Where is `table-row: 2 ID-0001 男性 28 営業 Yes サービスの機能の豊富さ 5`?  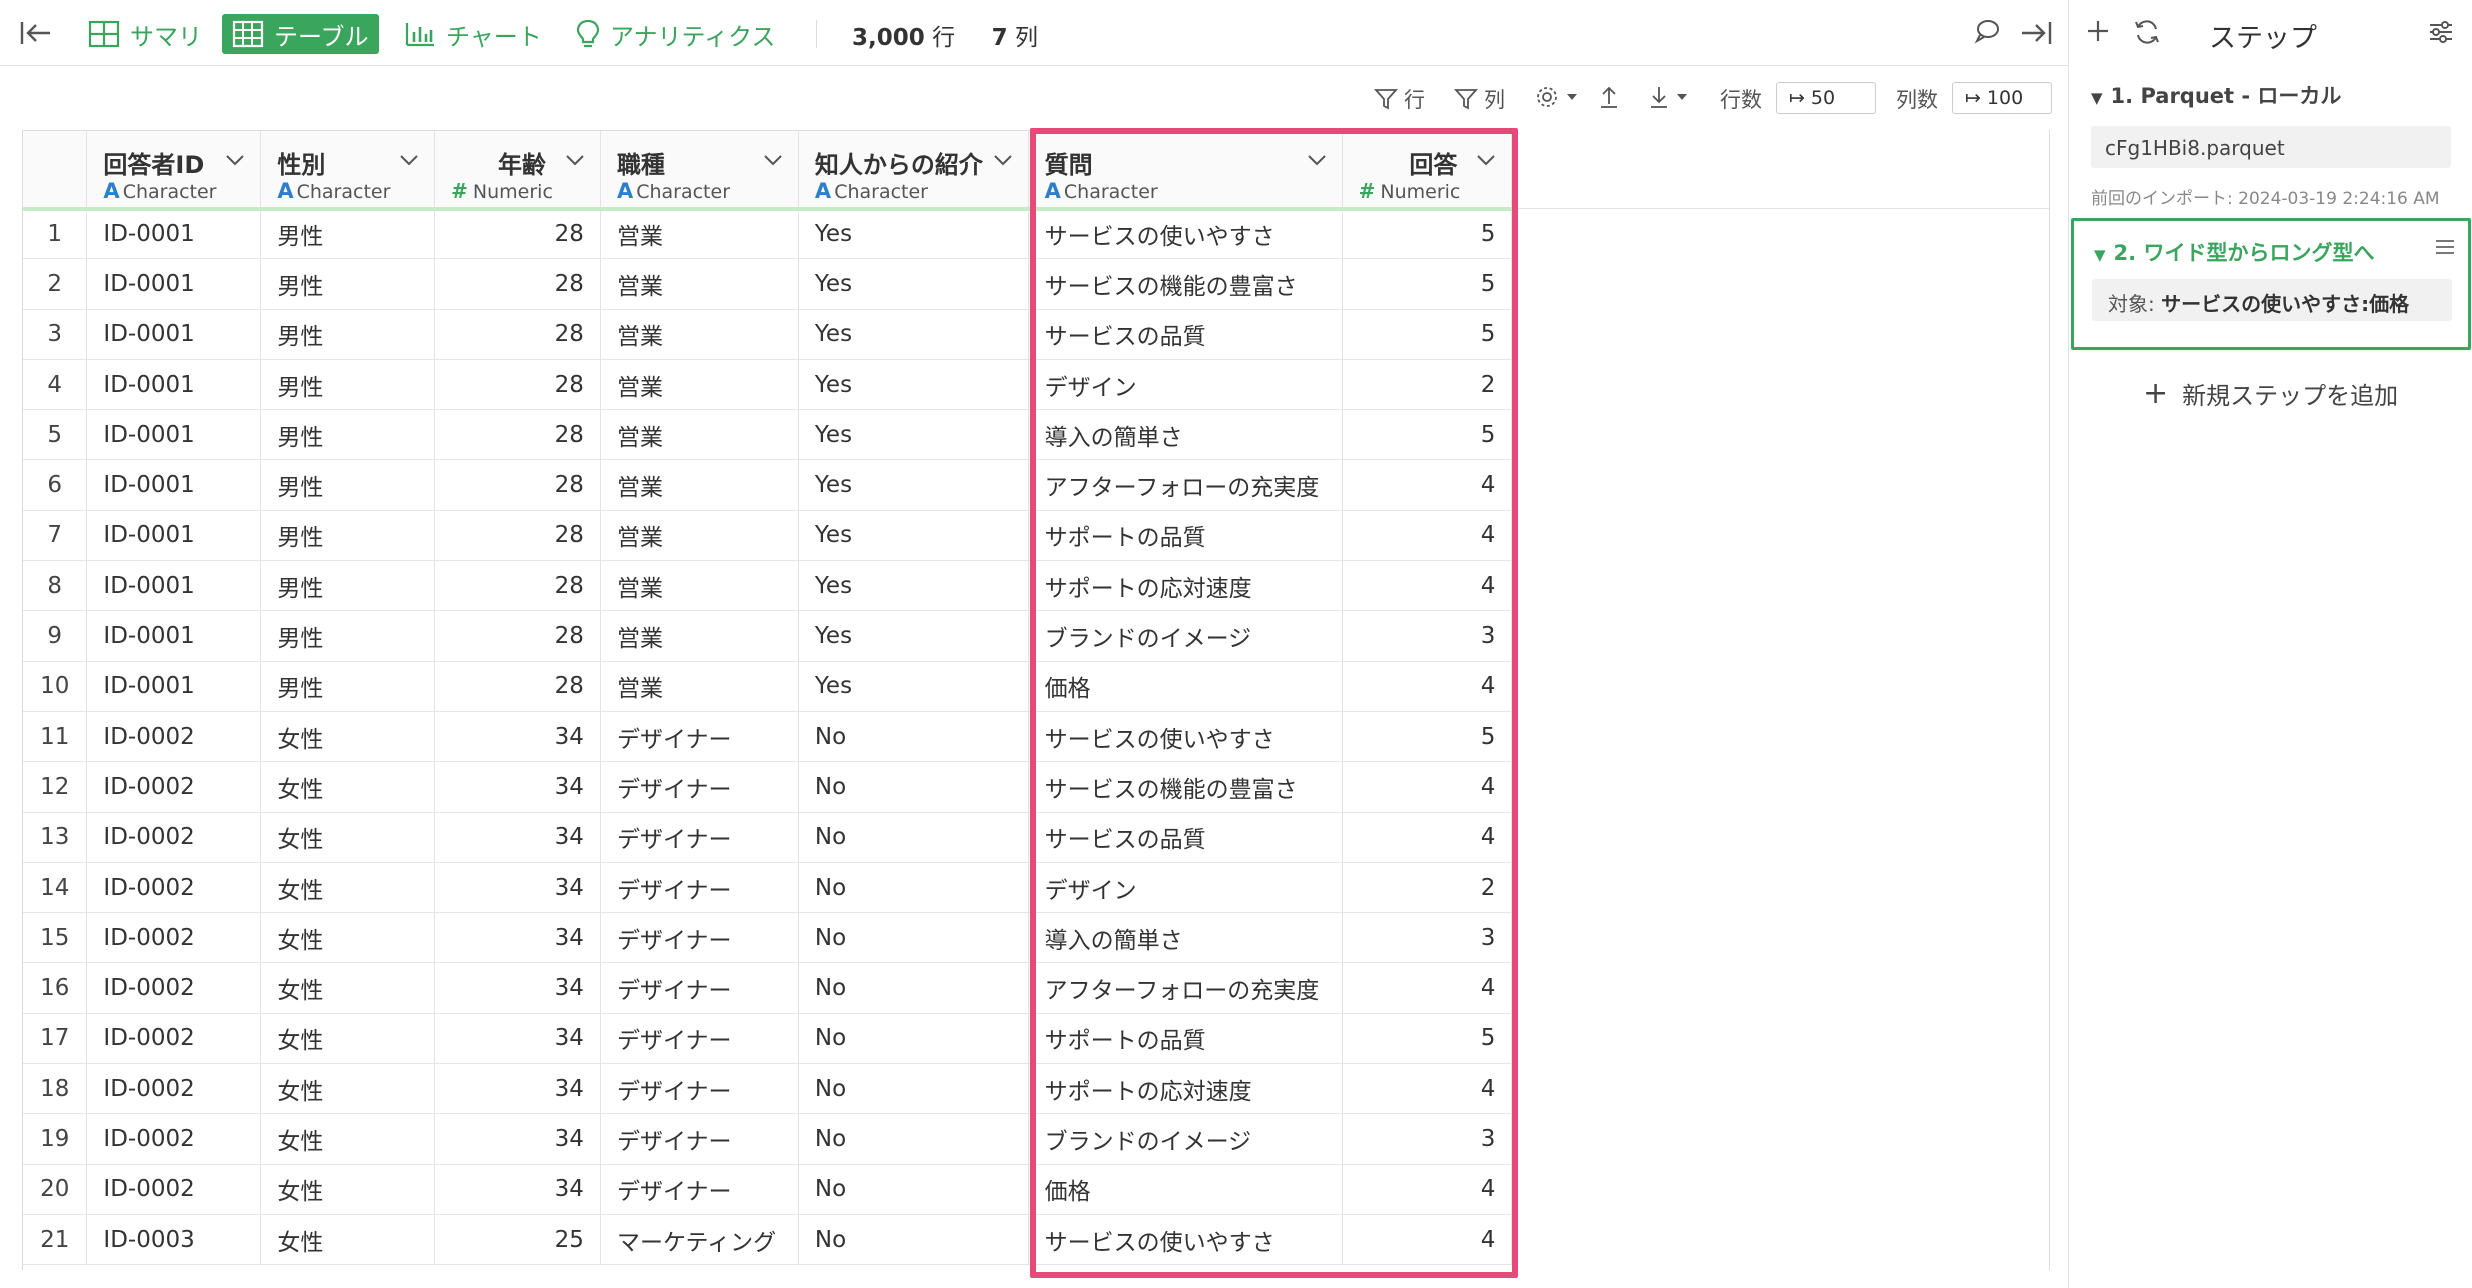
table-row: 2 ID-0001 男性 28 営業 Yes サービスの機能の豊富さ 5 is located at coordinates (1036, 284).